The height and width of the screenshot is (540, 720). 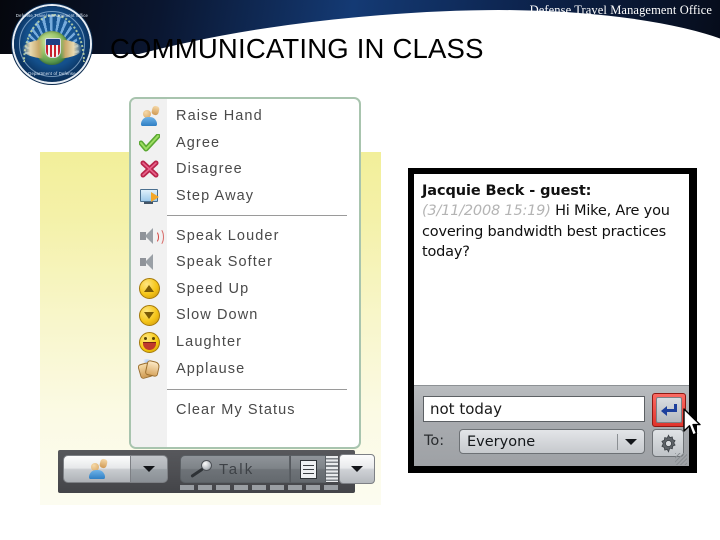 What do you see at coordinates (225, 262) in the screenshot?
I see `menu-item-label: Speak Softer` at bounding box center [225, 262].